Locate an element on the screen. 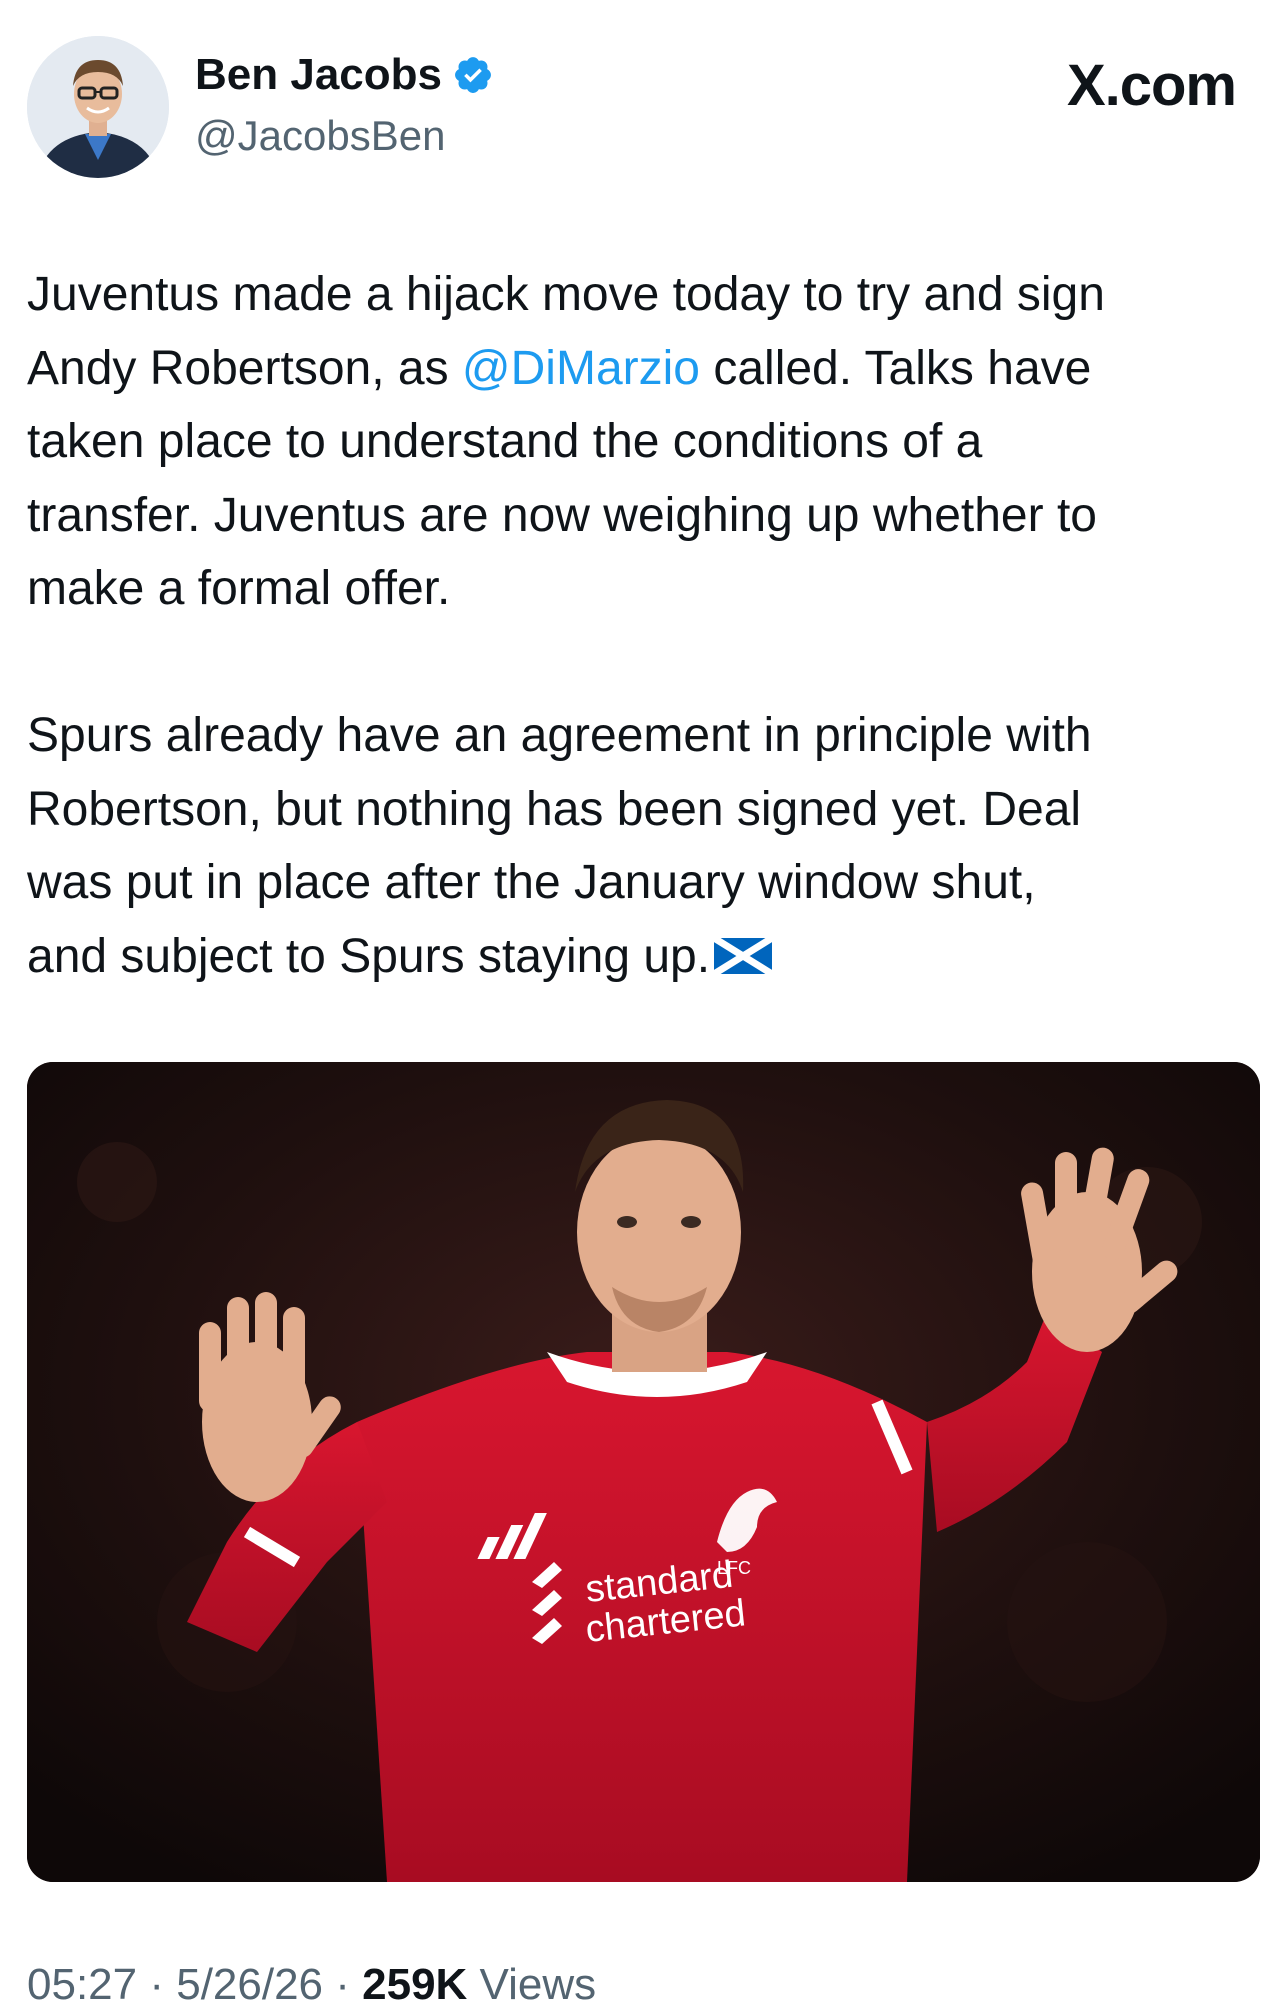 This screenshot has height=2010, width=1284. author-name-text: Ben Jacobs is located at coordinates (318, 74).